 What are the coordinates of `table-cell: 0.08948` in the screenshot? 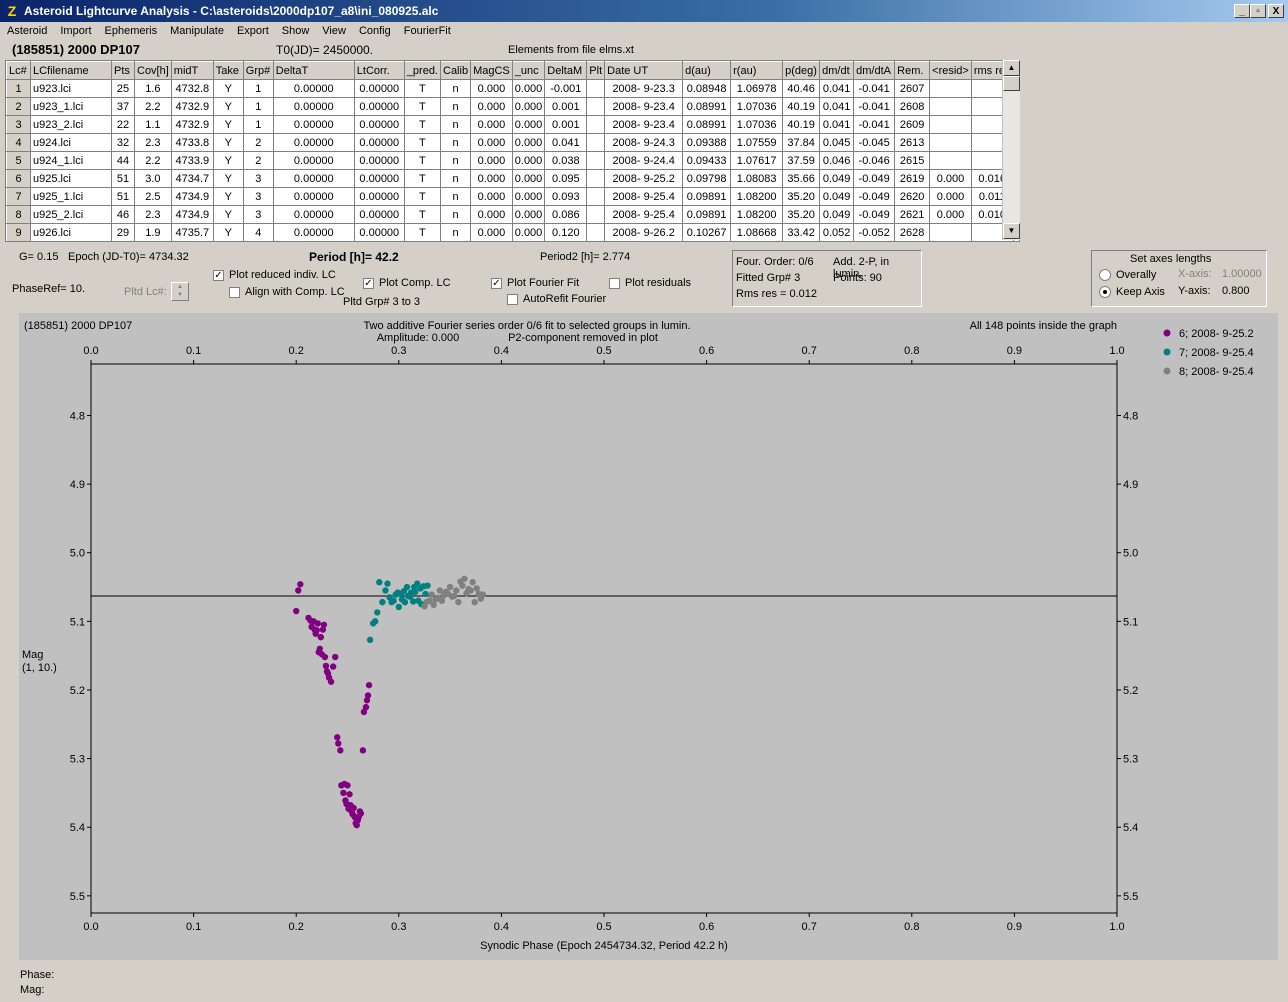 It's located at (707, 88).